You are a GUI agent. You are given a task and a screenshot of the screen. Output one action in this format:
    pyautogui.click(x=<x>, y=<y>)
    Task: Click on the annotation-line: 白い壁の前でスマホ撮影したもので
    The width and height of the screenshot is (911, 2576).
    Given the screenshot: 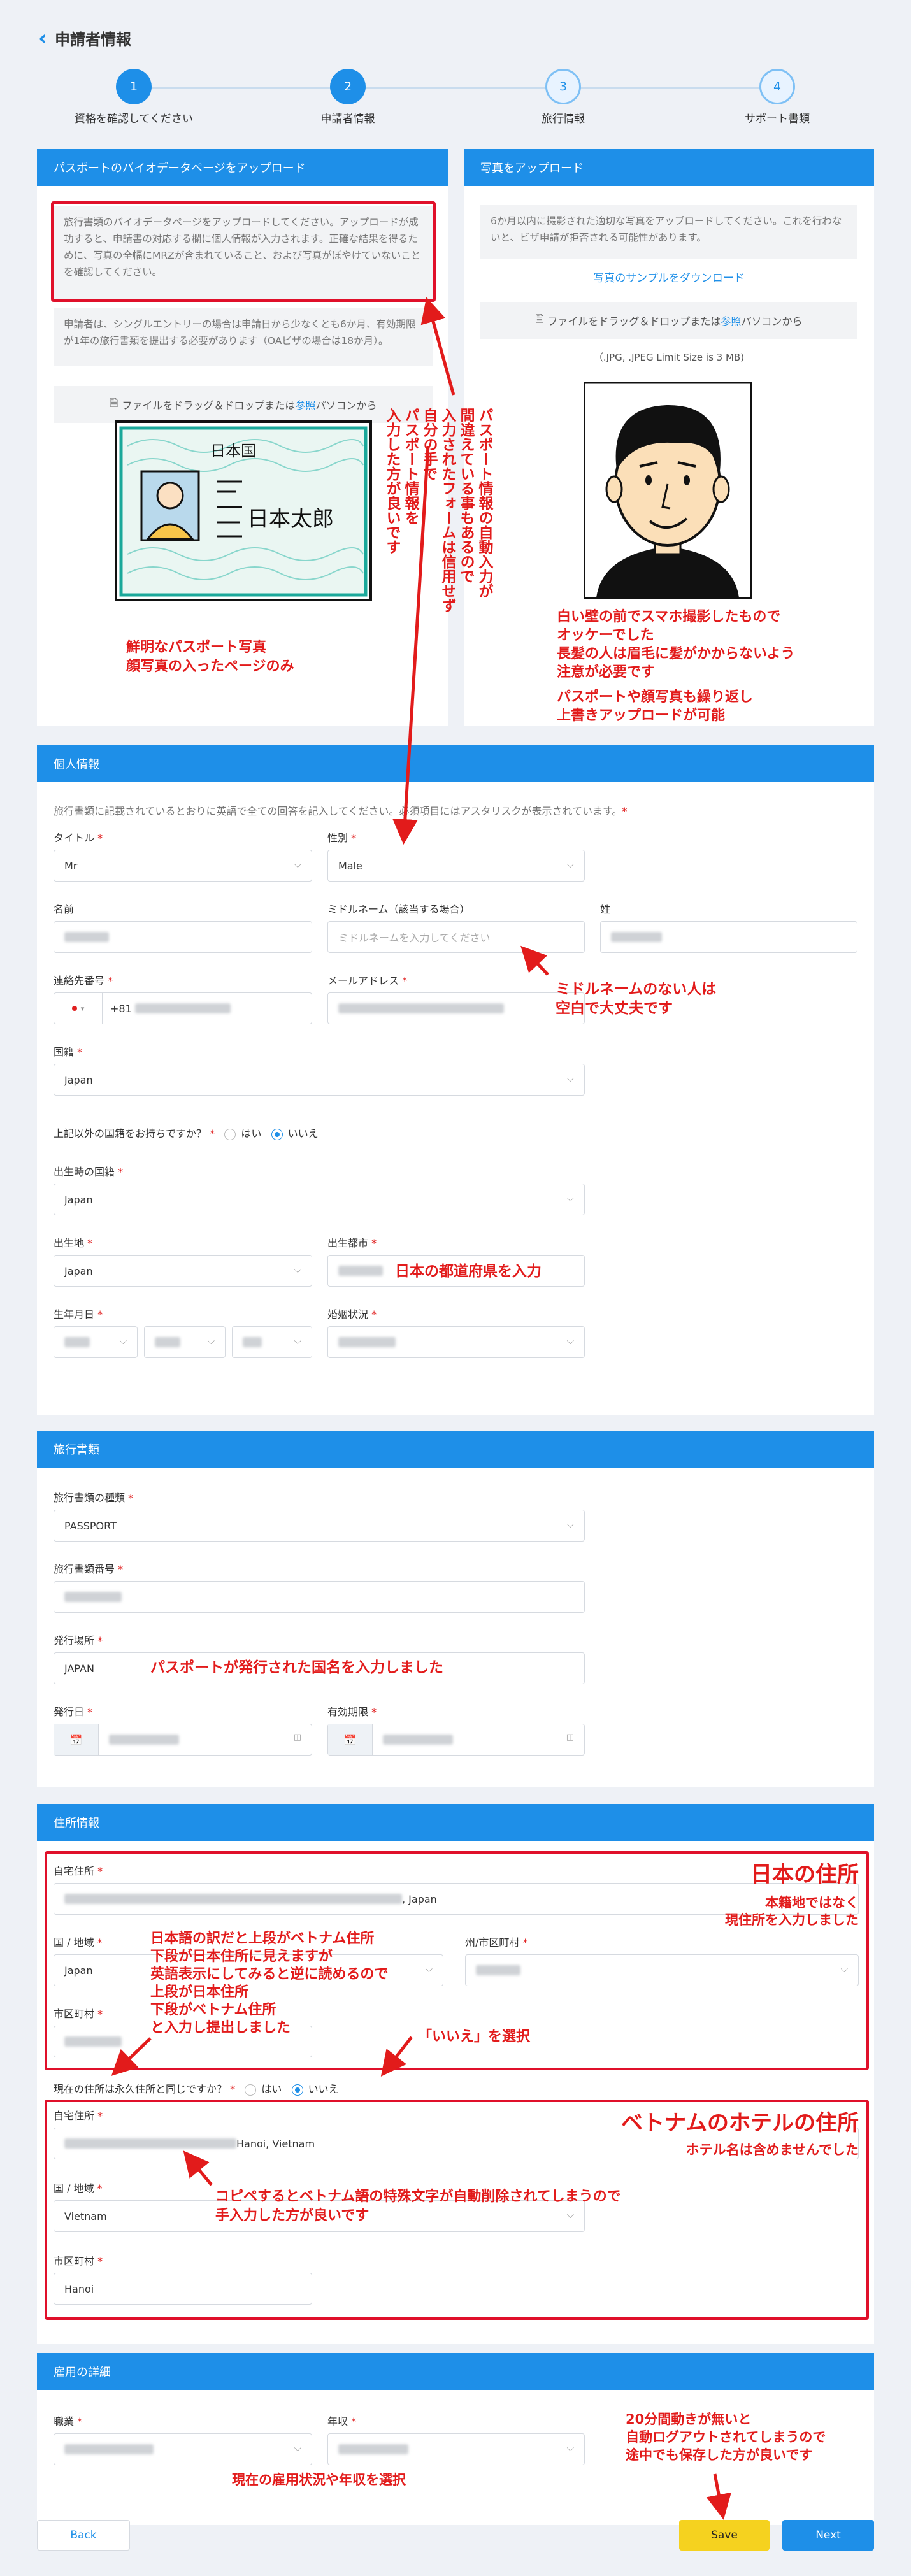 What is the action you would take?
    pyautogui.click(x=669, y=617)
    